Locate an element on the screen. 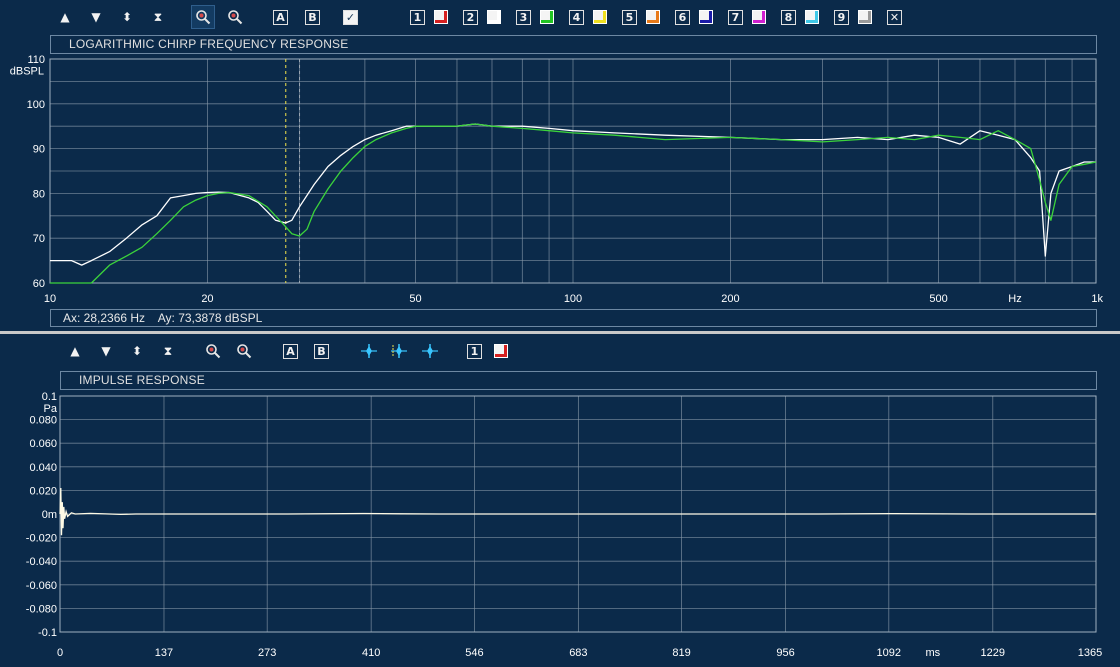 This screenshot has width=1120, height=667. cursor-readout: Ax: 28,2366 Hz Ay: 73,3878 dBSPL is located at coordinates (573, 318).